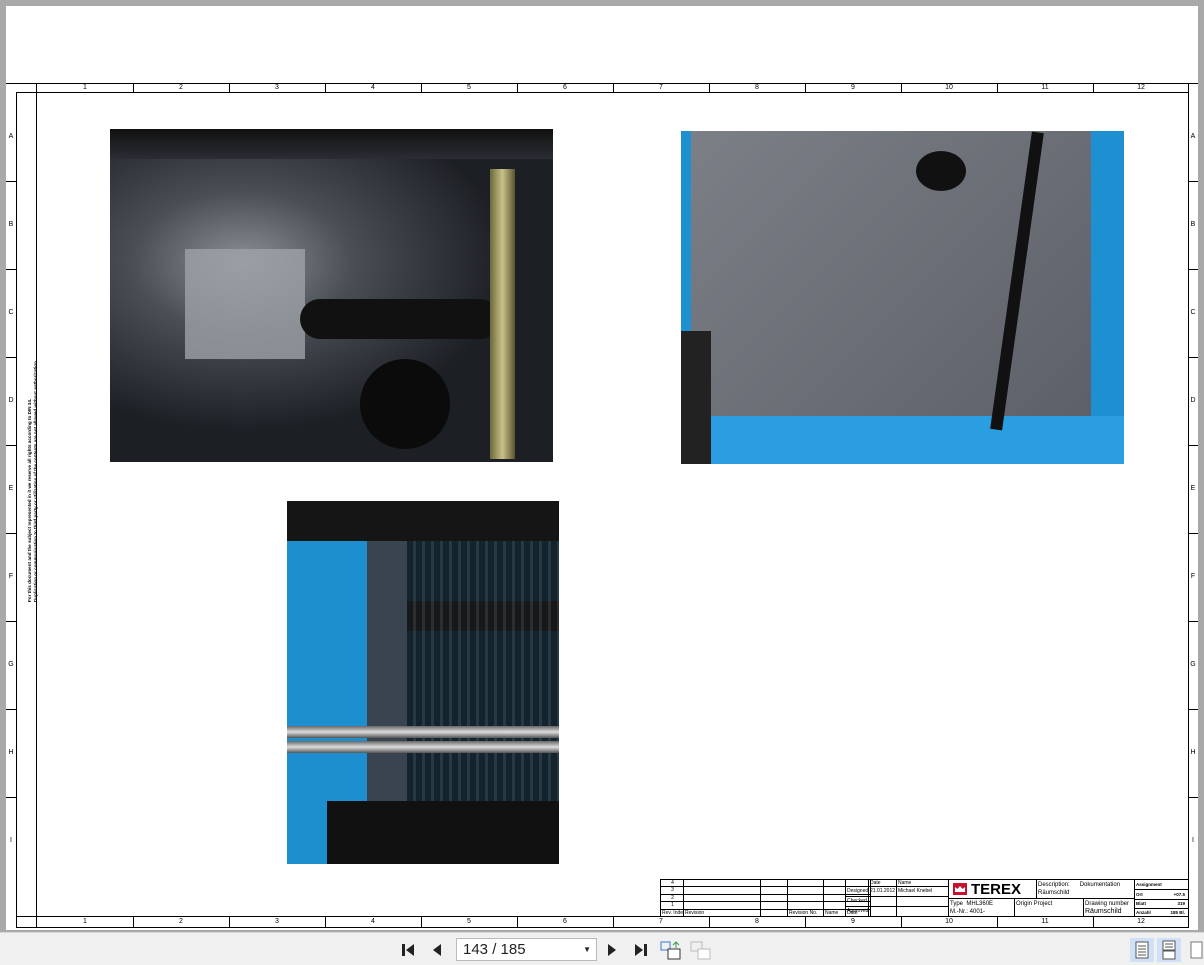  Describe the element at coordinates (923, 902) in the screenshot. I see `approval-name` at that location.